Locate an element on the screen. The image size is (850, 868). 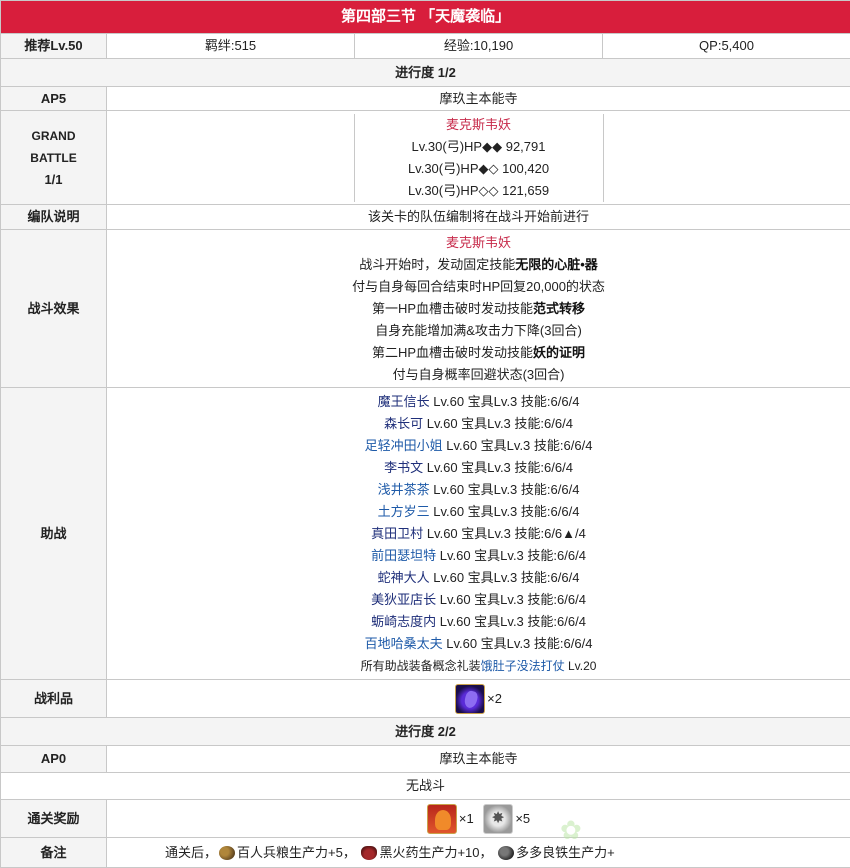
loot-cell: ×2 is located at coordinates (478, 699).